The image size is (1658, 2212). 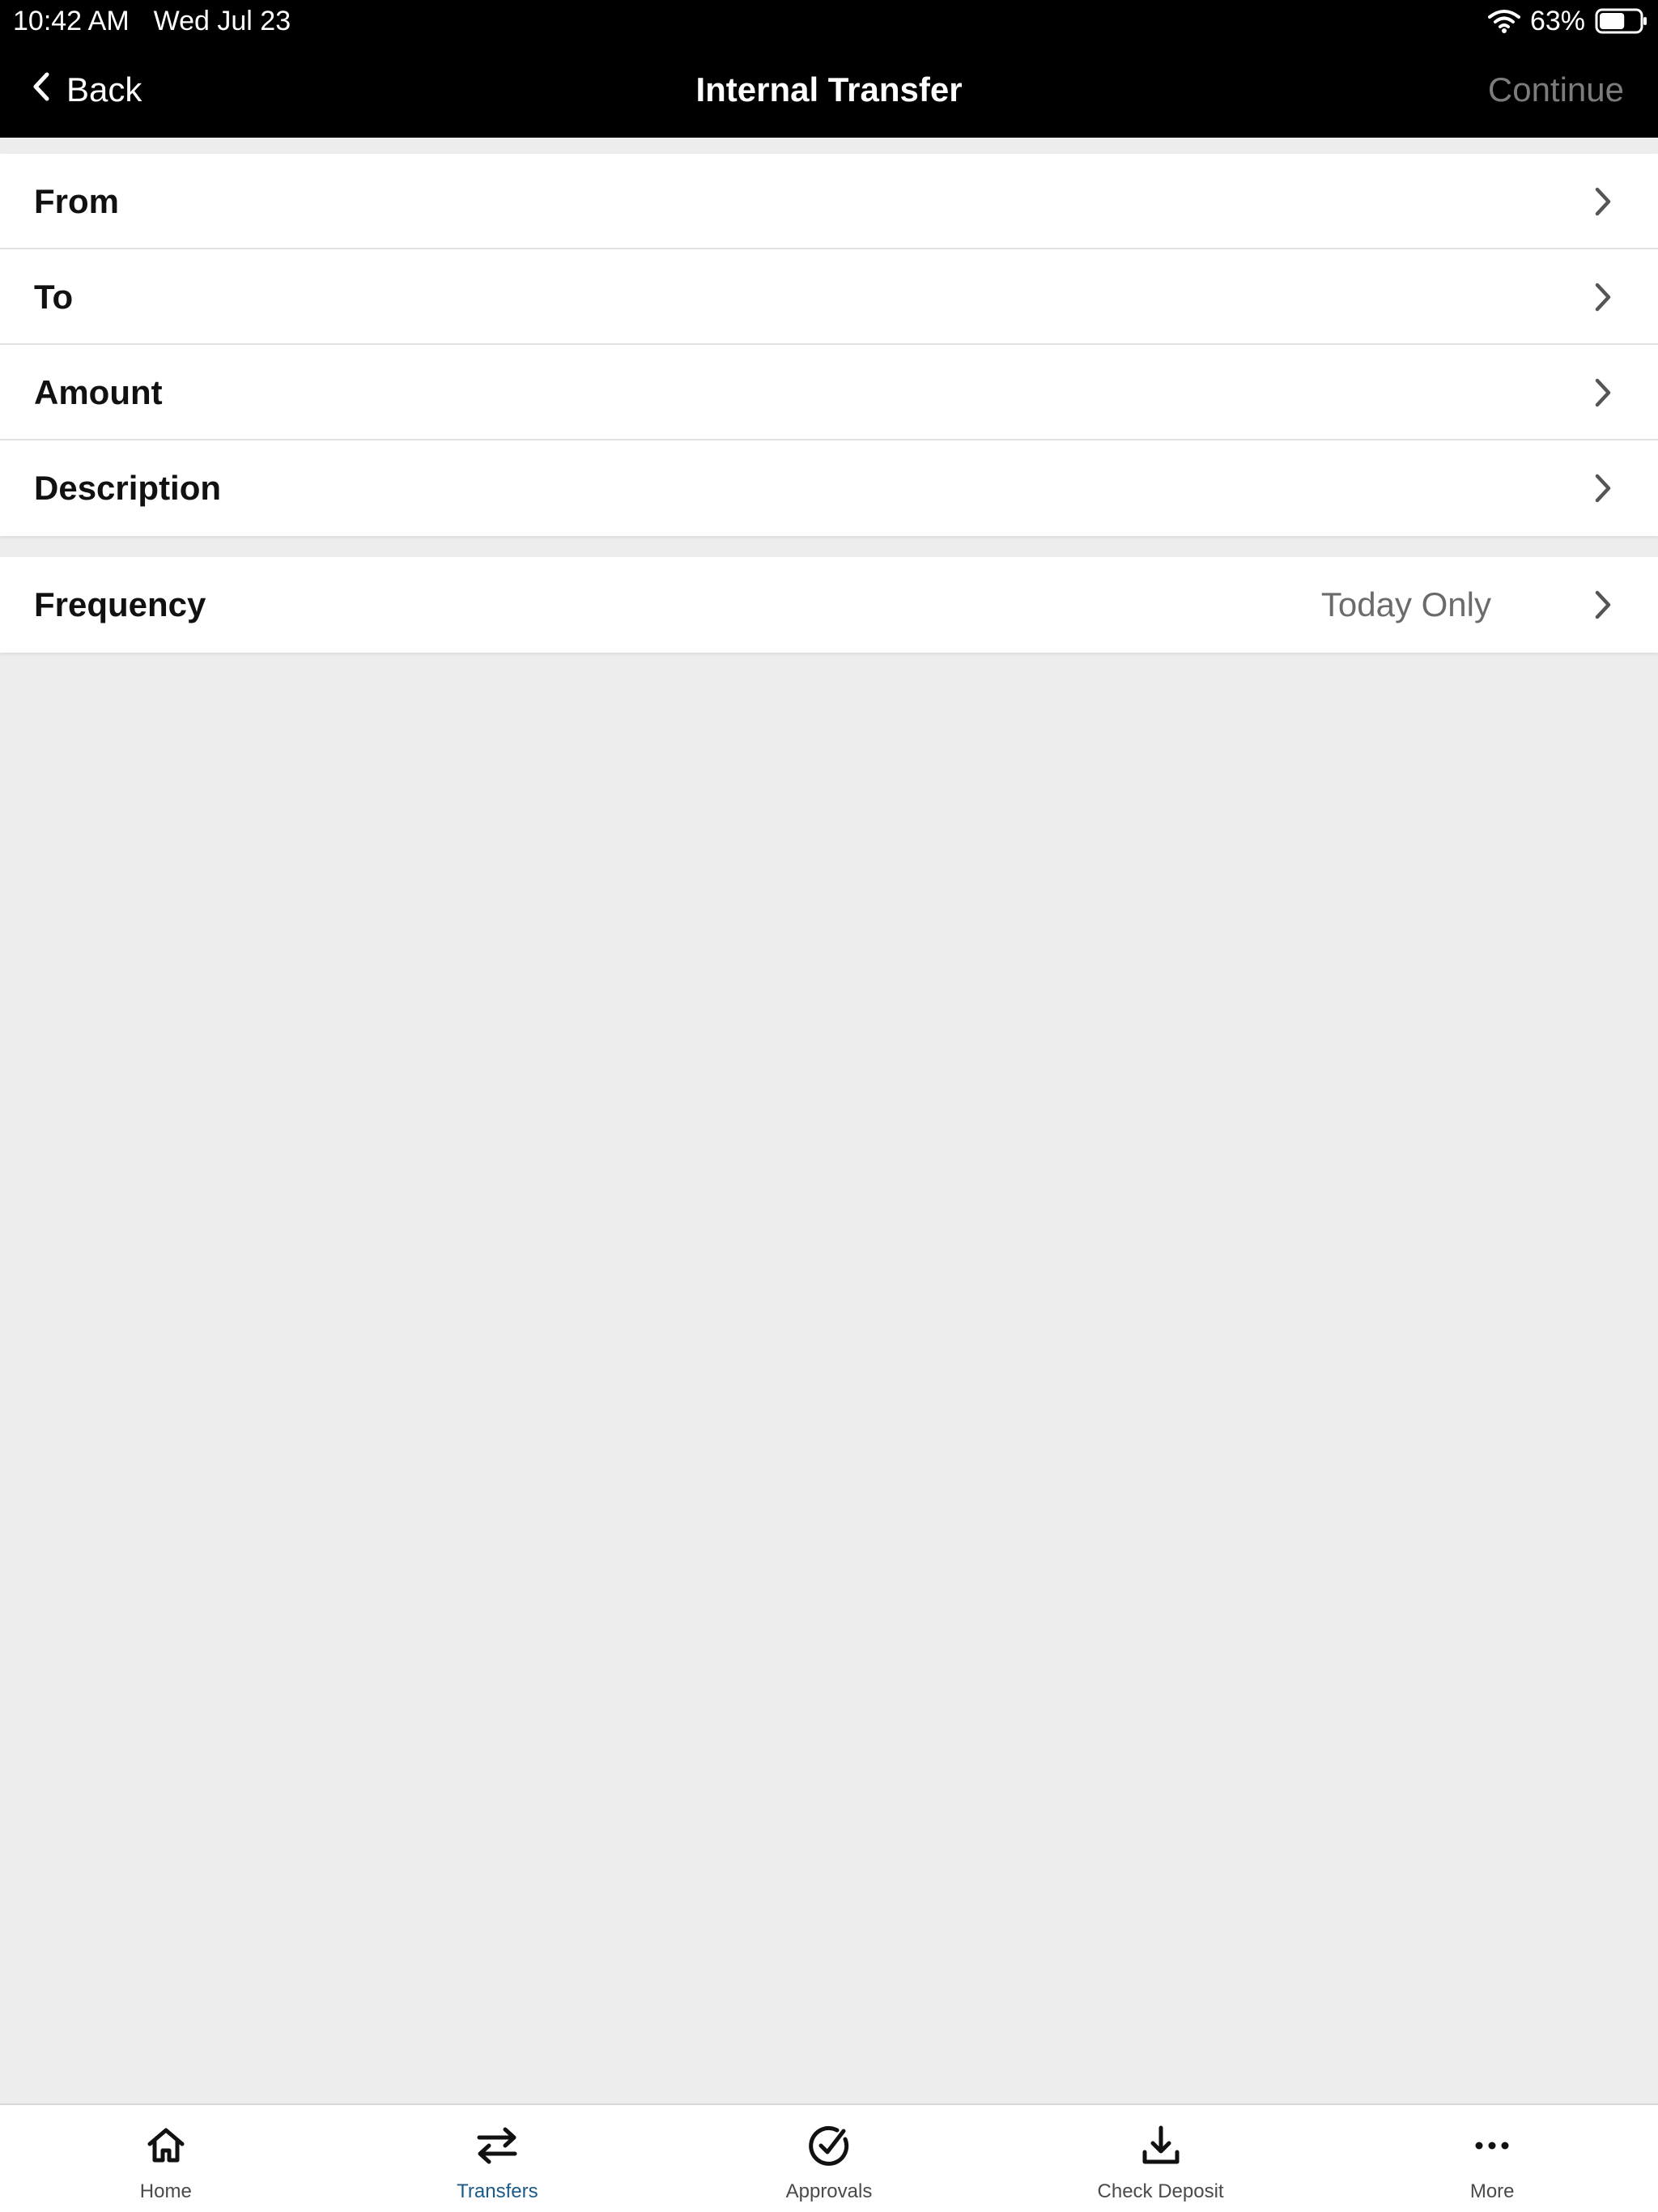 What do you see at coordinates (829, 297) in the screenshot?
I see `to-row: To` at bounding box center [829, 297].